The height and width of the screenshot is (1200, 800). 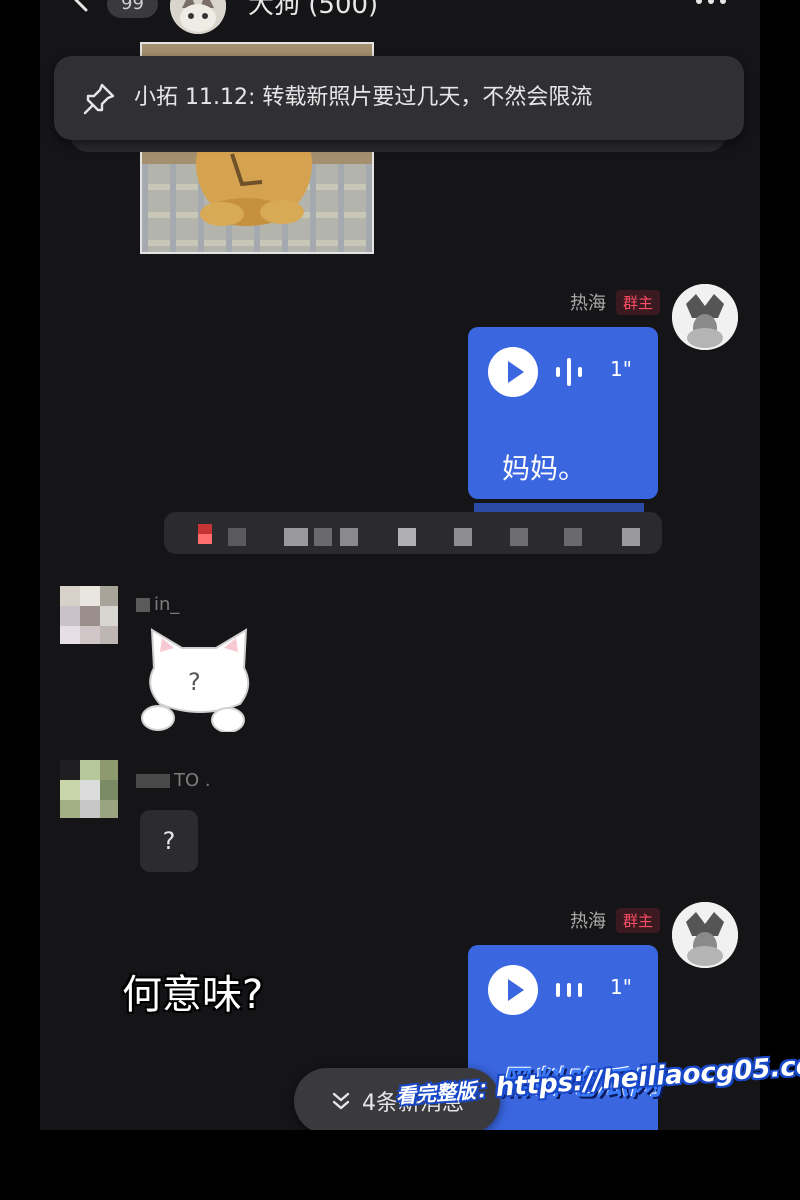 What do you see at coordinates (157, 604) in the screenshot?
I see `sender-name: in_` at bounding box center [157, 604].